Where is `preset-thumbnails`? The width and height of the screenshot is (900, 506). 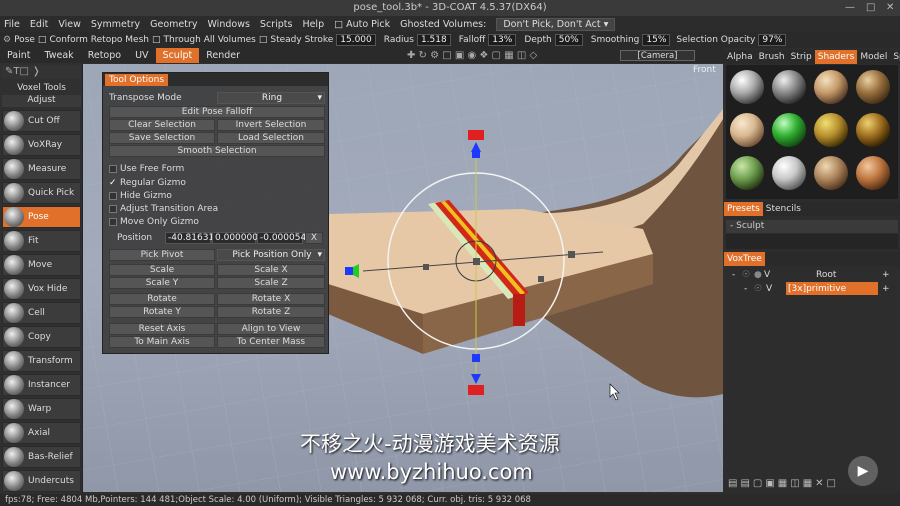 preset-thumbnails is located at coordinates (812, 241).